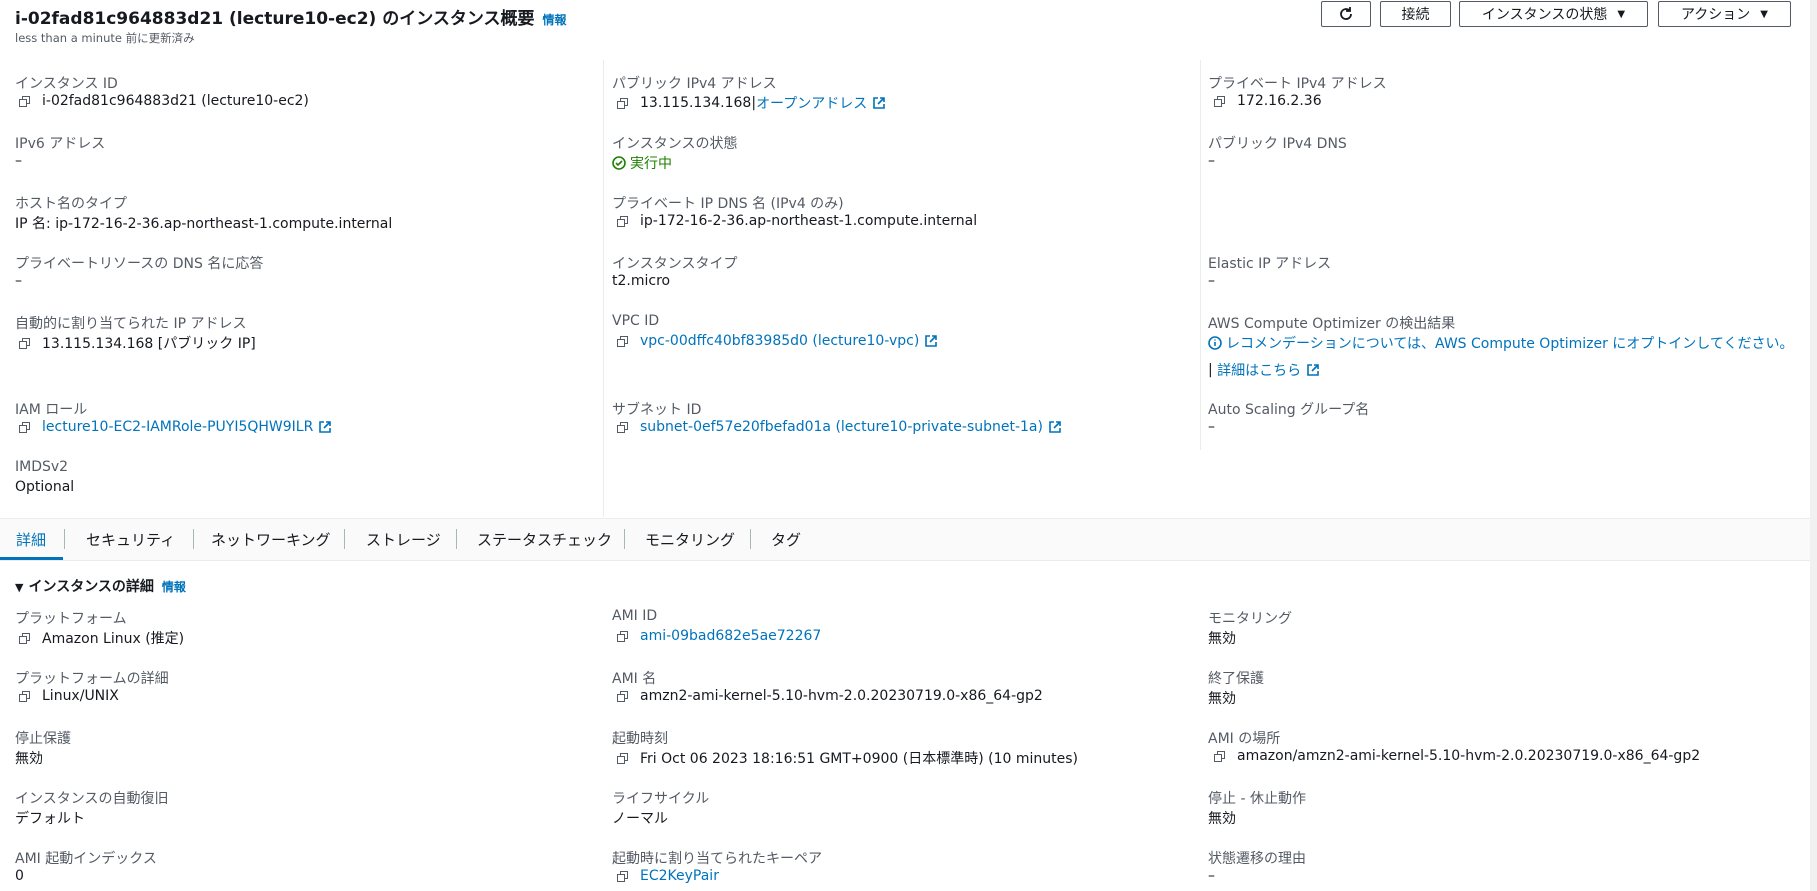 This screenshot has width=1817, height=891. What do you see at coordinates (18, 281) in the screenshot?
I see `resource-dns-value: –` at bounding box center [18, 281].